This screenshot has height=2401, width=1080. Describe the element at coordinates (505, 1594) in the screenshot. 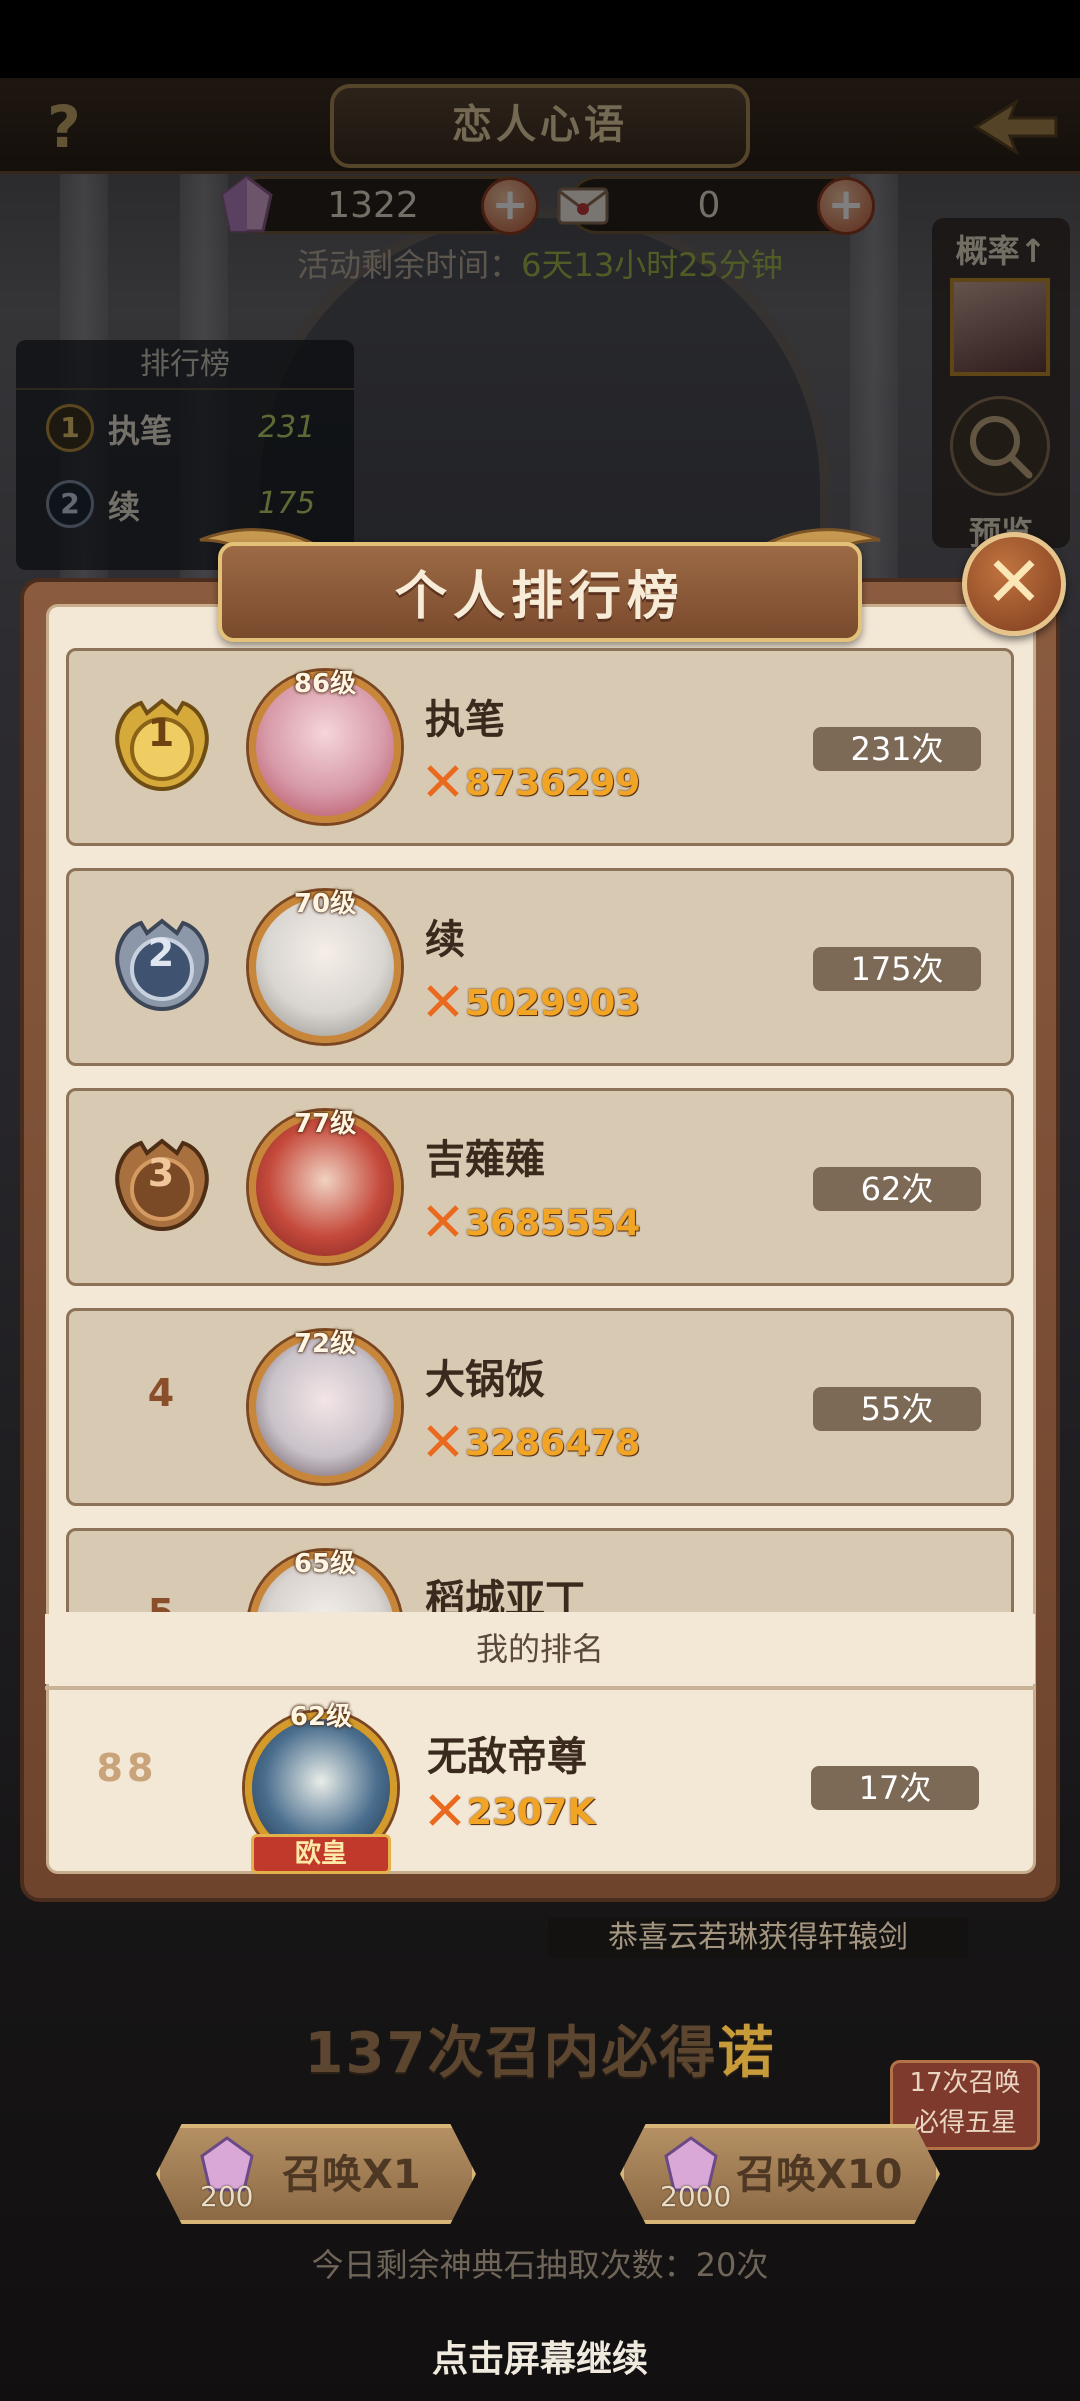

I see `player-name: 稻城亚丁` at that location.